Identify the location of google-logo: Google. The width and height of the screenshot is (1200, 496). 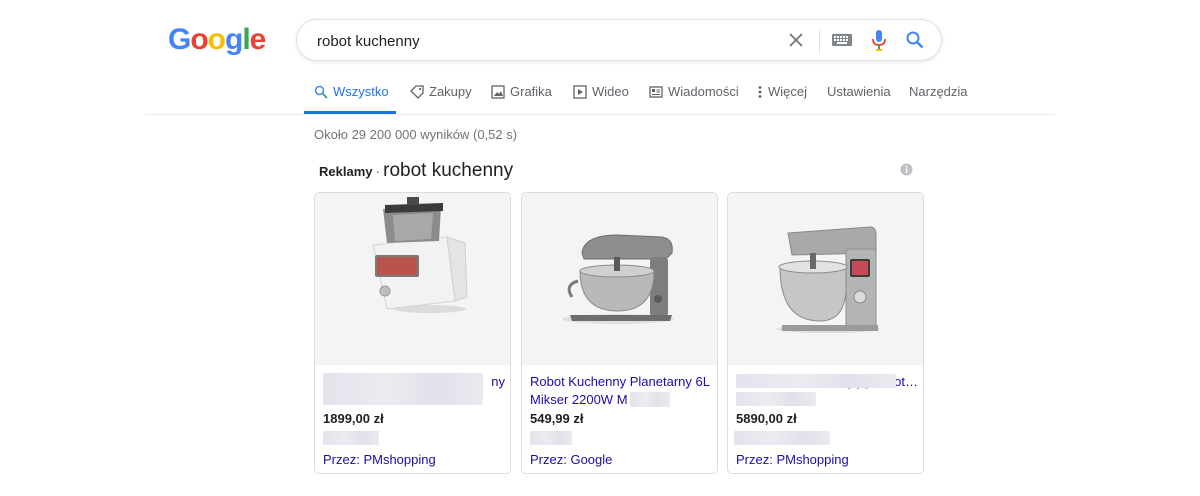
(217, 40).